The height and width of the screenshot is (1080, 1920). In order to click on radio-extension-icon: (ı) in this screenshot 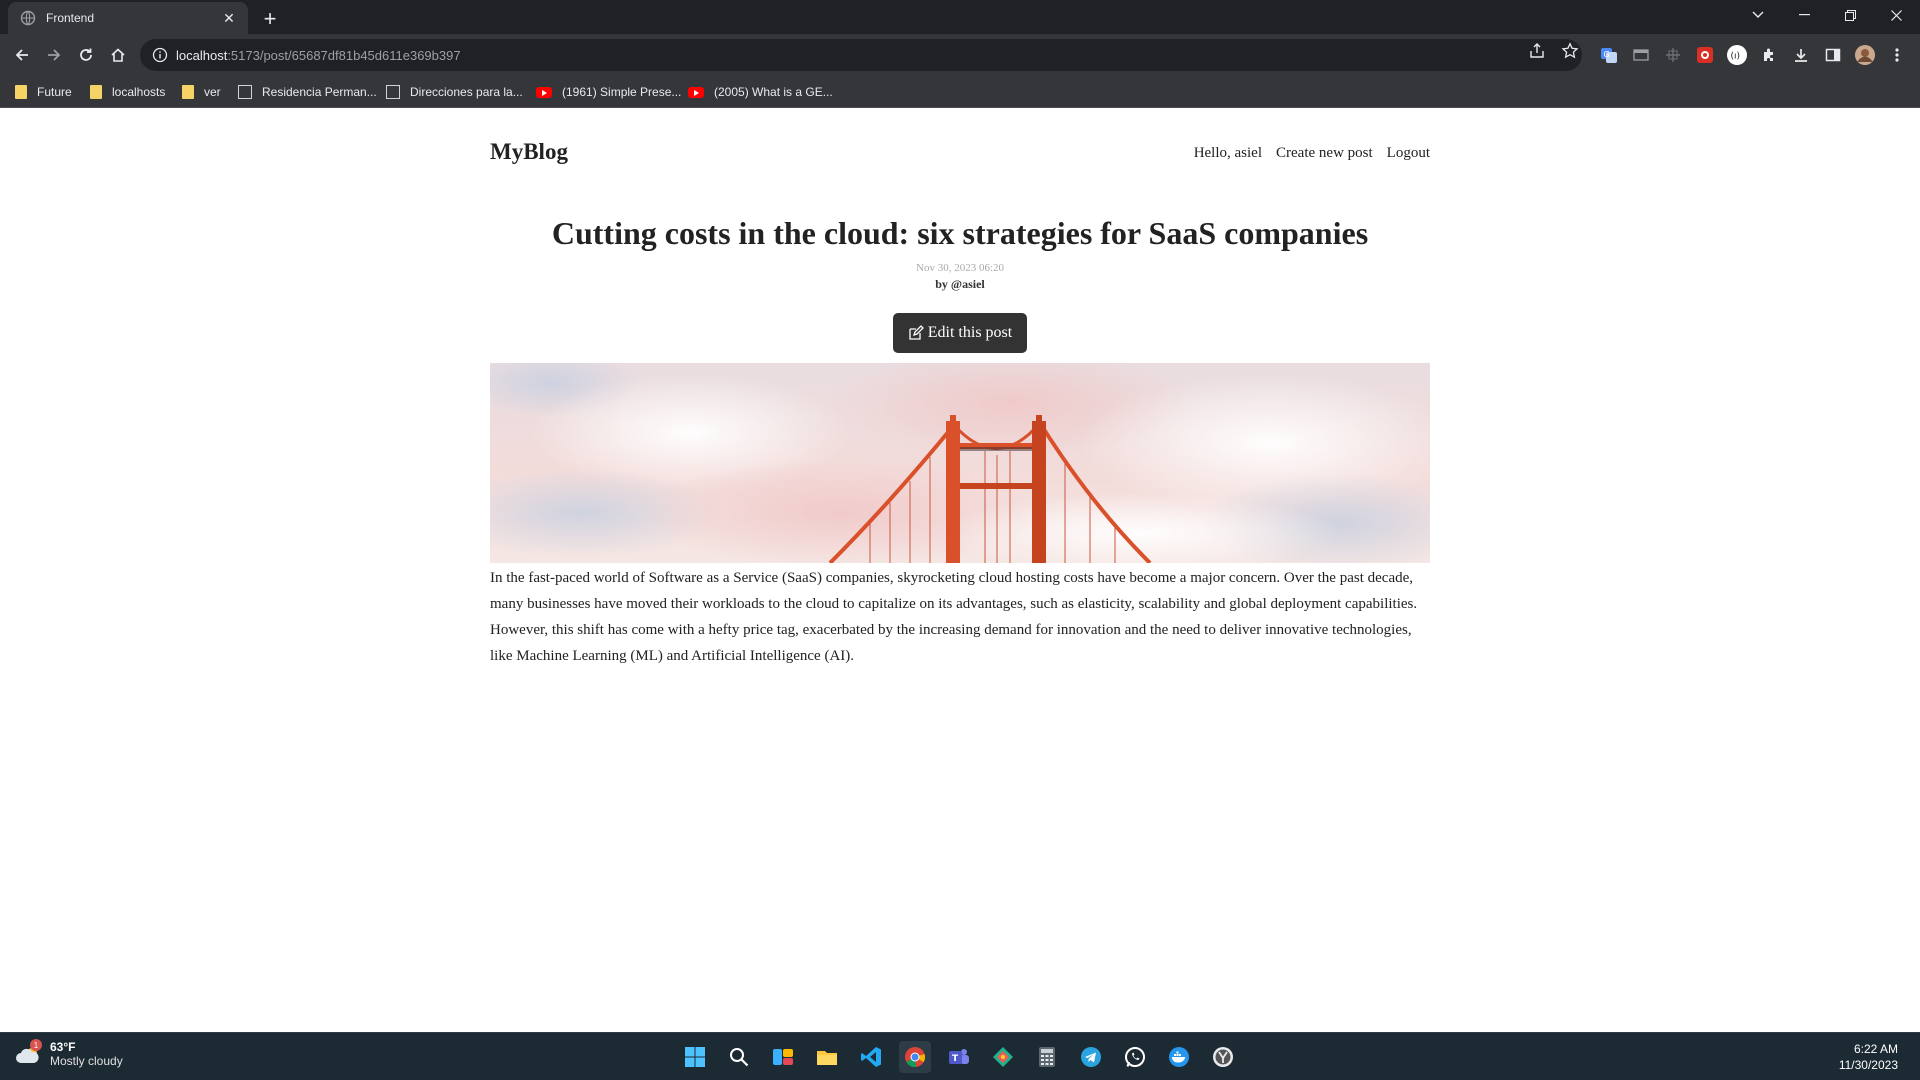, I will do `click(1737, 55)`.